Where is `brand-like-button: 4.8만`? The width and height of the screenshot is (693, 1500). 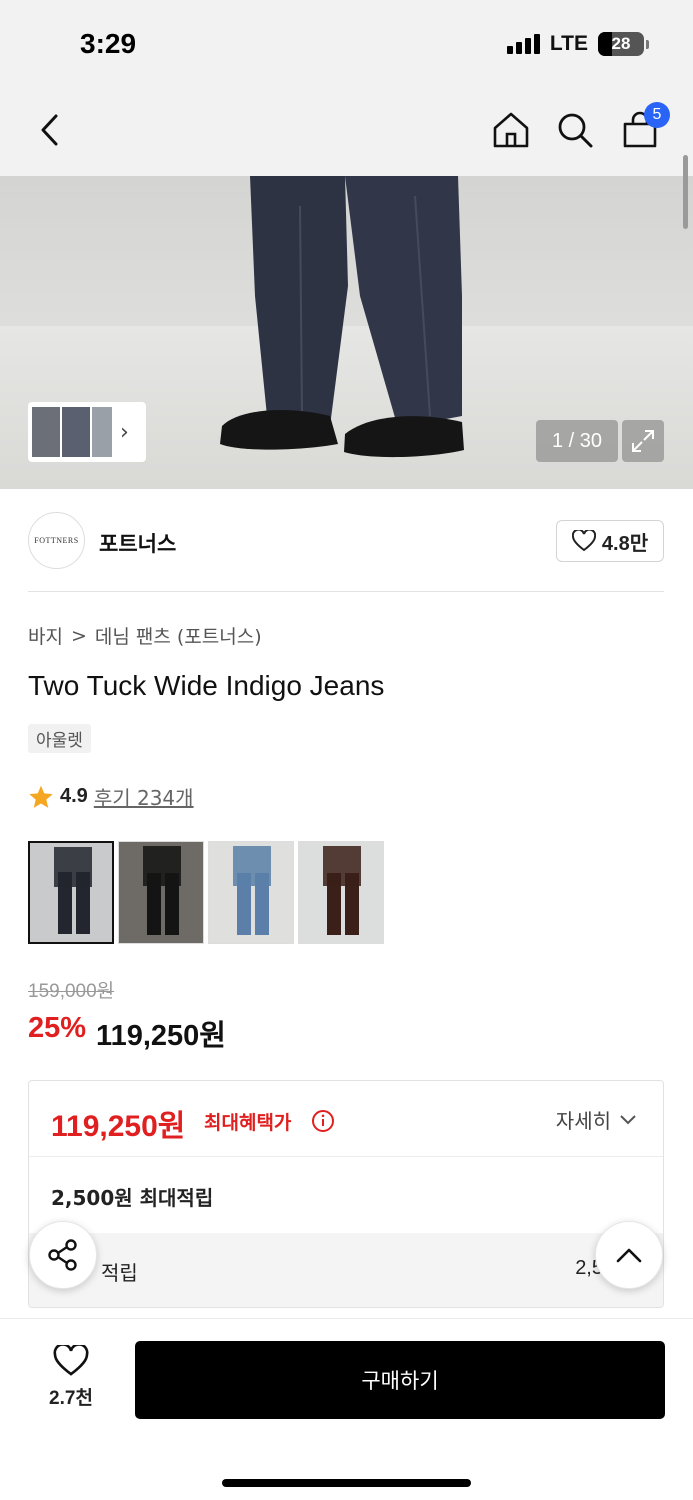
brand-like-button: 4.8만 is located at coordinates (610, 541).